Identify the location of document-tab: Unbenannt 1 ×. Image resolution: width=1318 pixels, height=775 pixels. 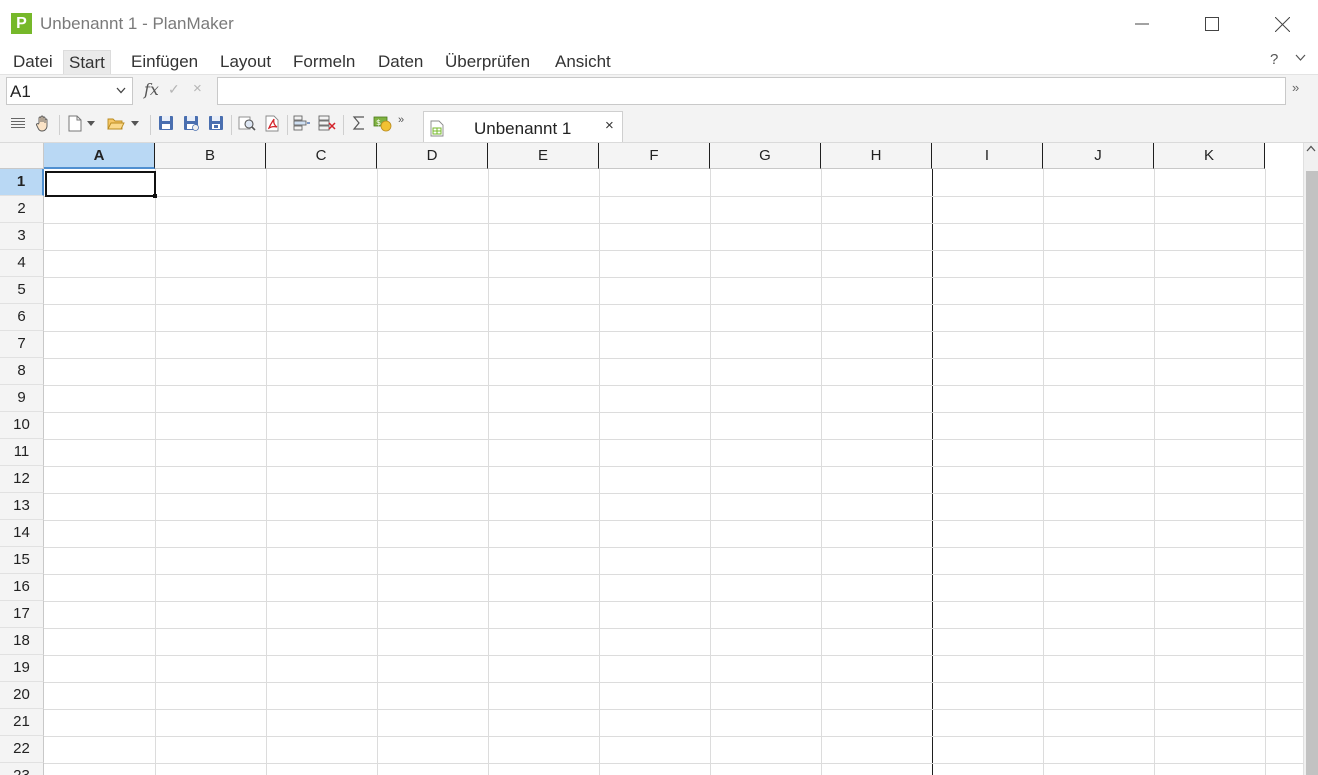
(523, 126).